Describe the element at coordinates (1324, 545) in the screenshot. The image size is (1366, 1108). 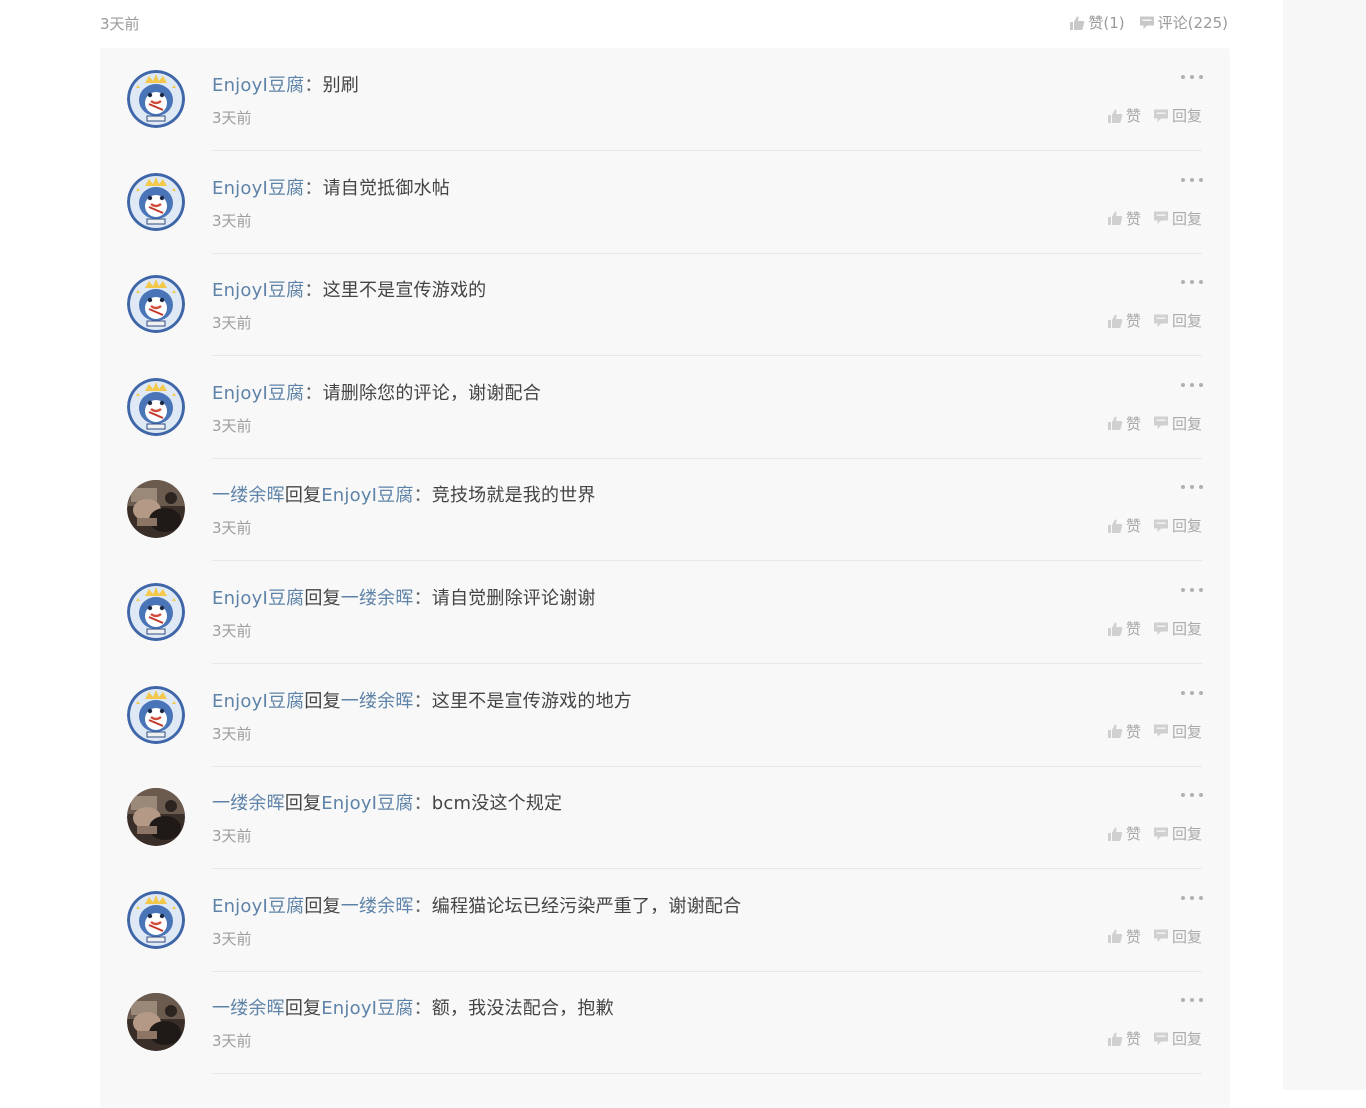
I see `right-side-gutter` at that location.